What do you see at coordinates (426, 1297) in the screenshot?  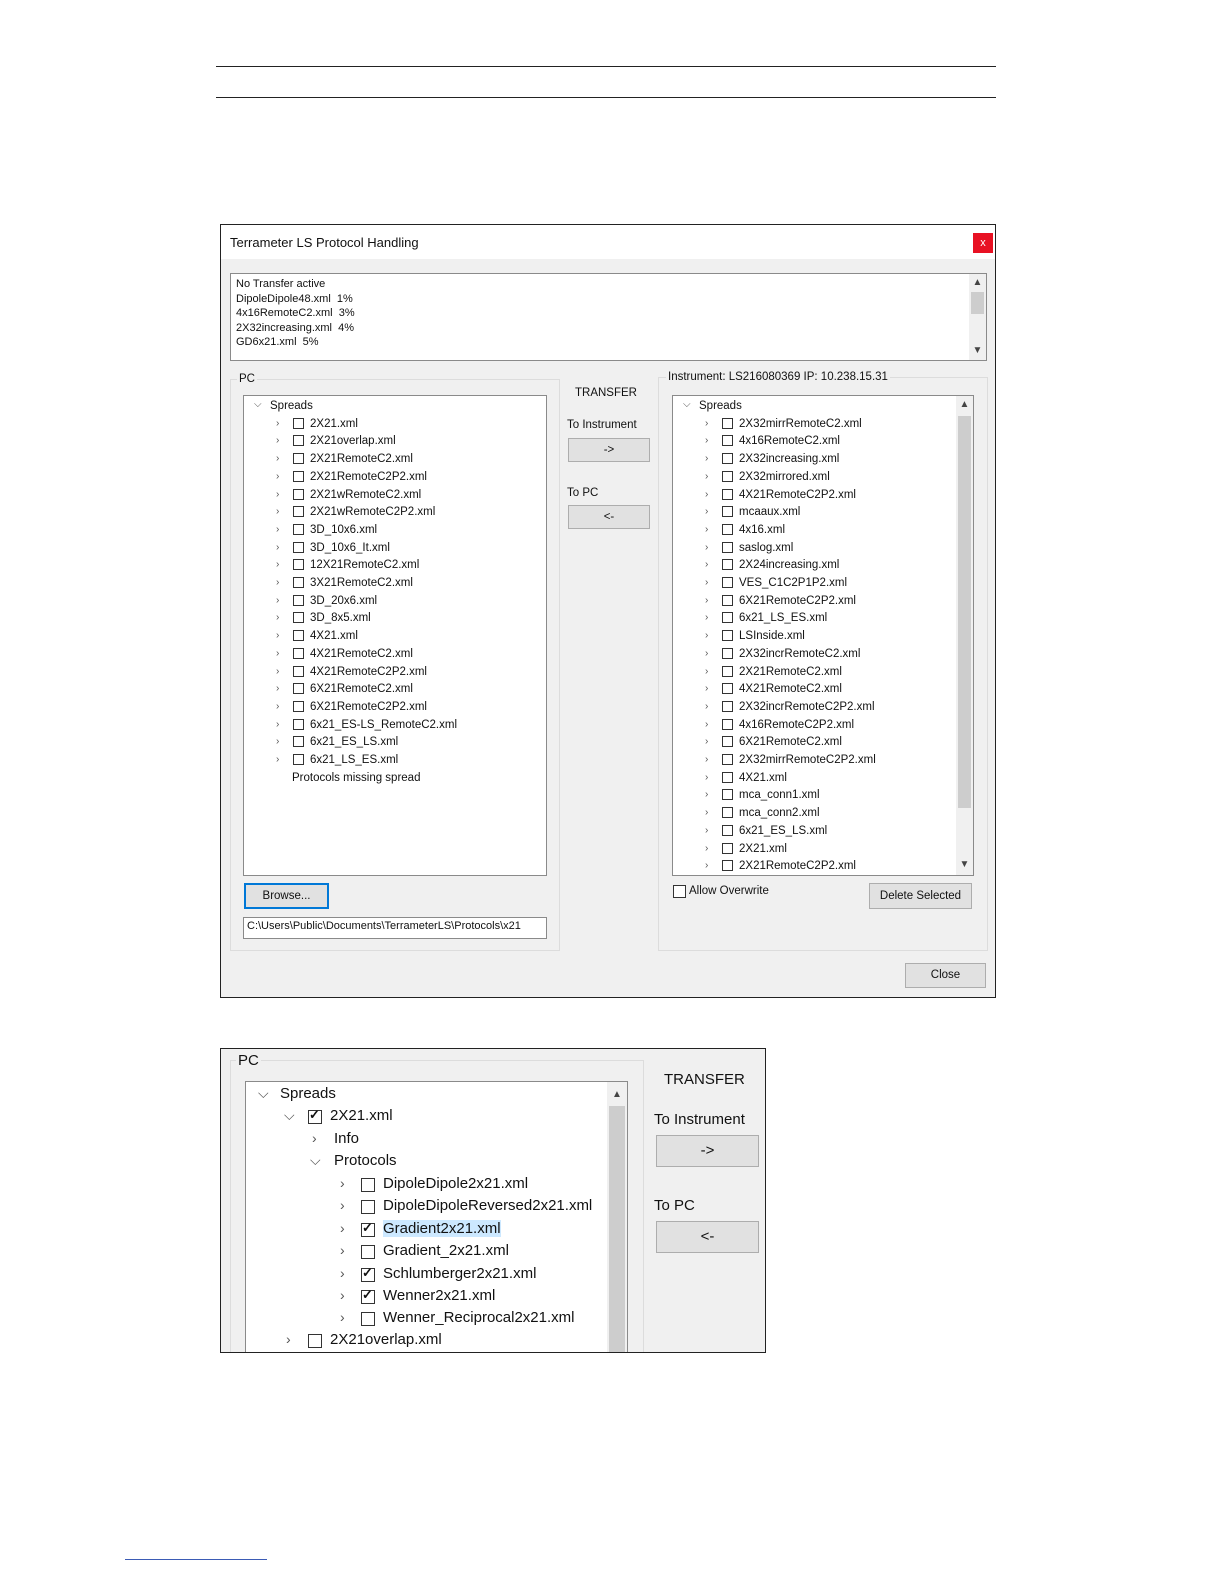 I see `zoom-protocol-item: › Wenner2x21.xml` at bounding box center [426, 1297].